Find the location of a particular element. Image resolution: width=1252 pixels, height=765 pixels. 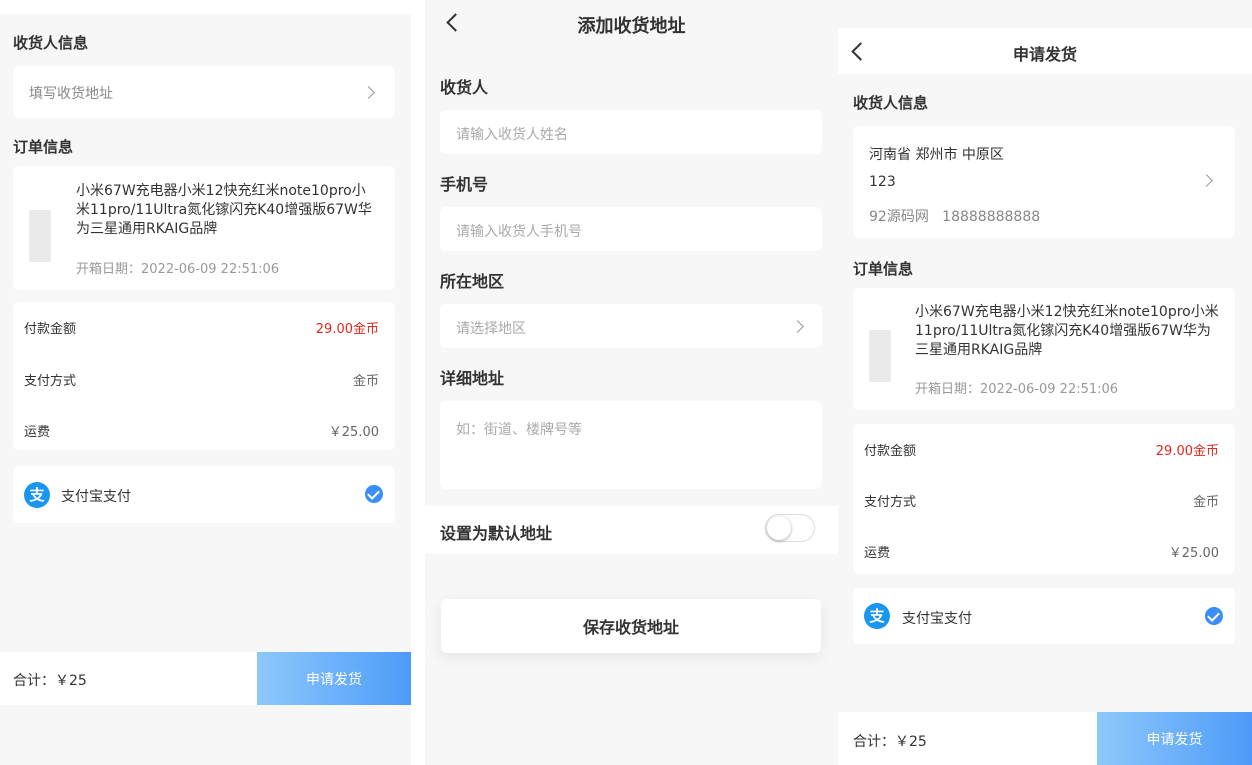

address-region: 河南省 郑州市 中原区 is located at coordinates (936, 155).